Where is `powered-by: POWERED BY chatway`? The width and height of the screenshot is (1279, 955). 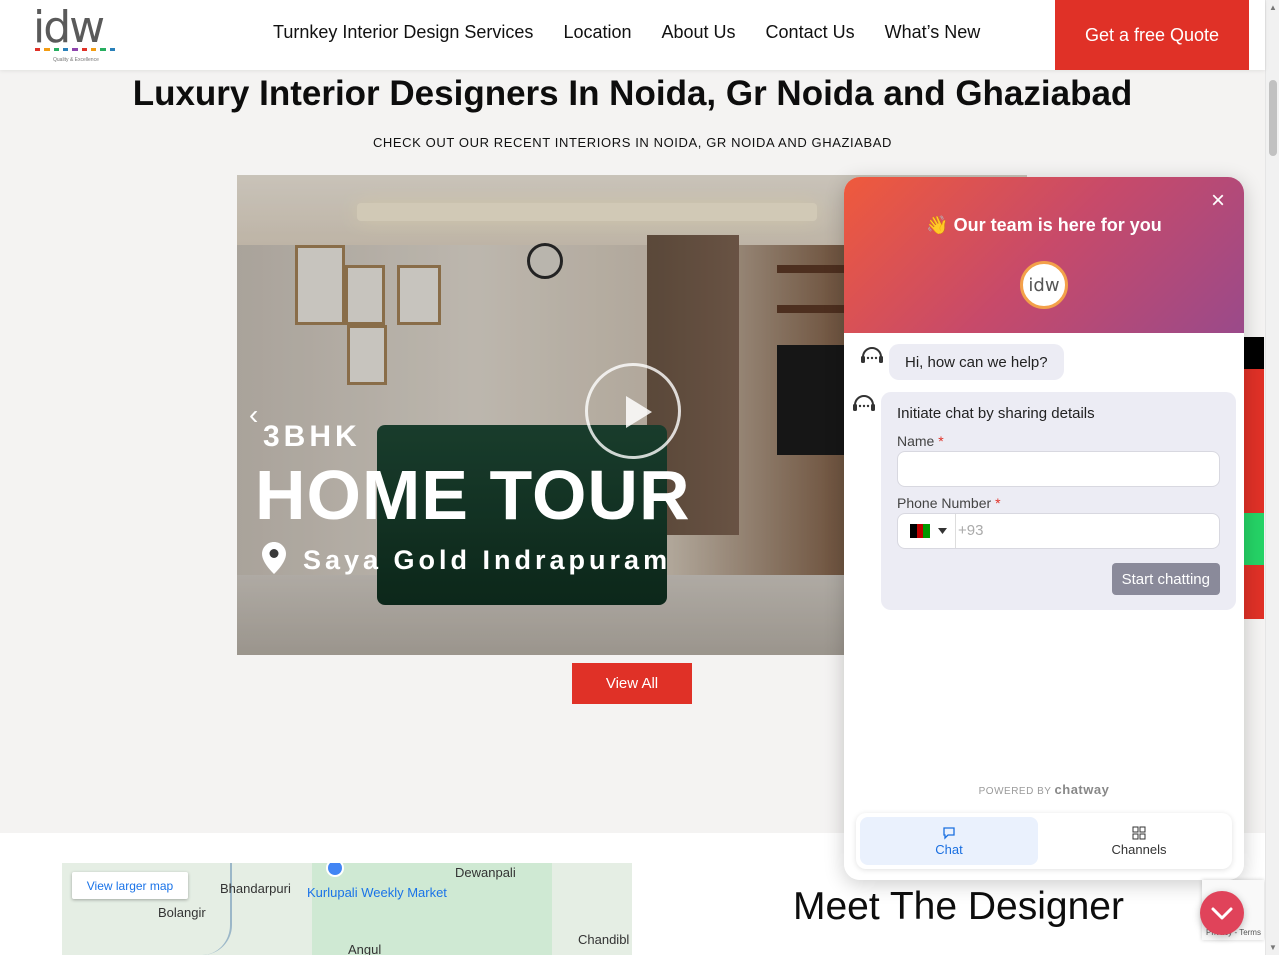
powered-by: POWERED BY chatway is located at coordinates (1044, 789).